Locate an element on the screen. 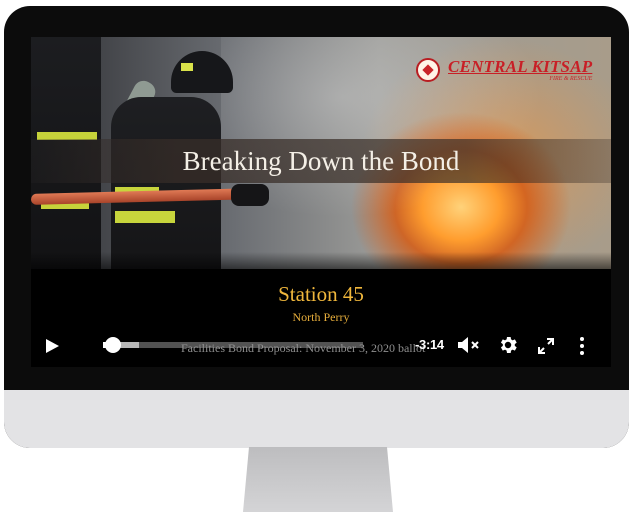 This screenshot has width=633, height=512. fire-badge-icon is located at coordinates (428, 70).